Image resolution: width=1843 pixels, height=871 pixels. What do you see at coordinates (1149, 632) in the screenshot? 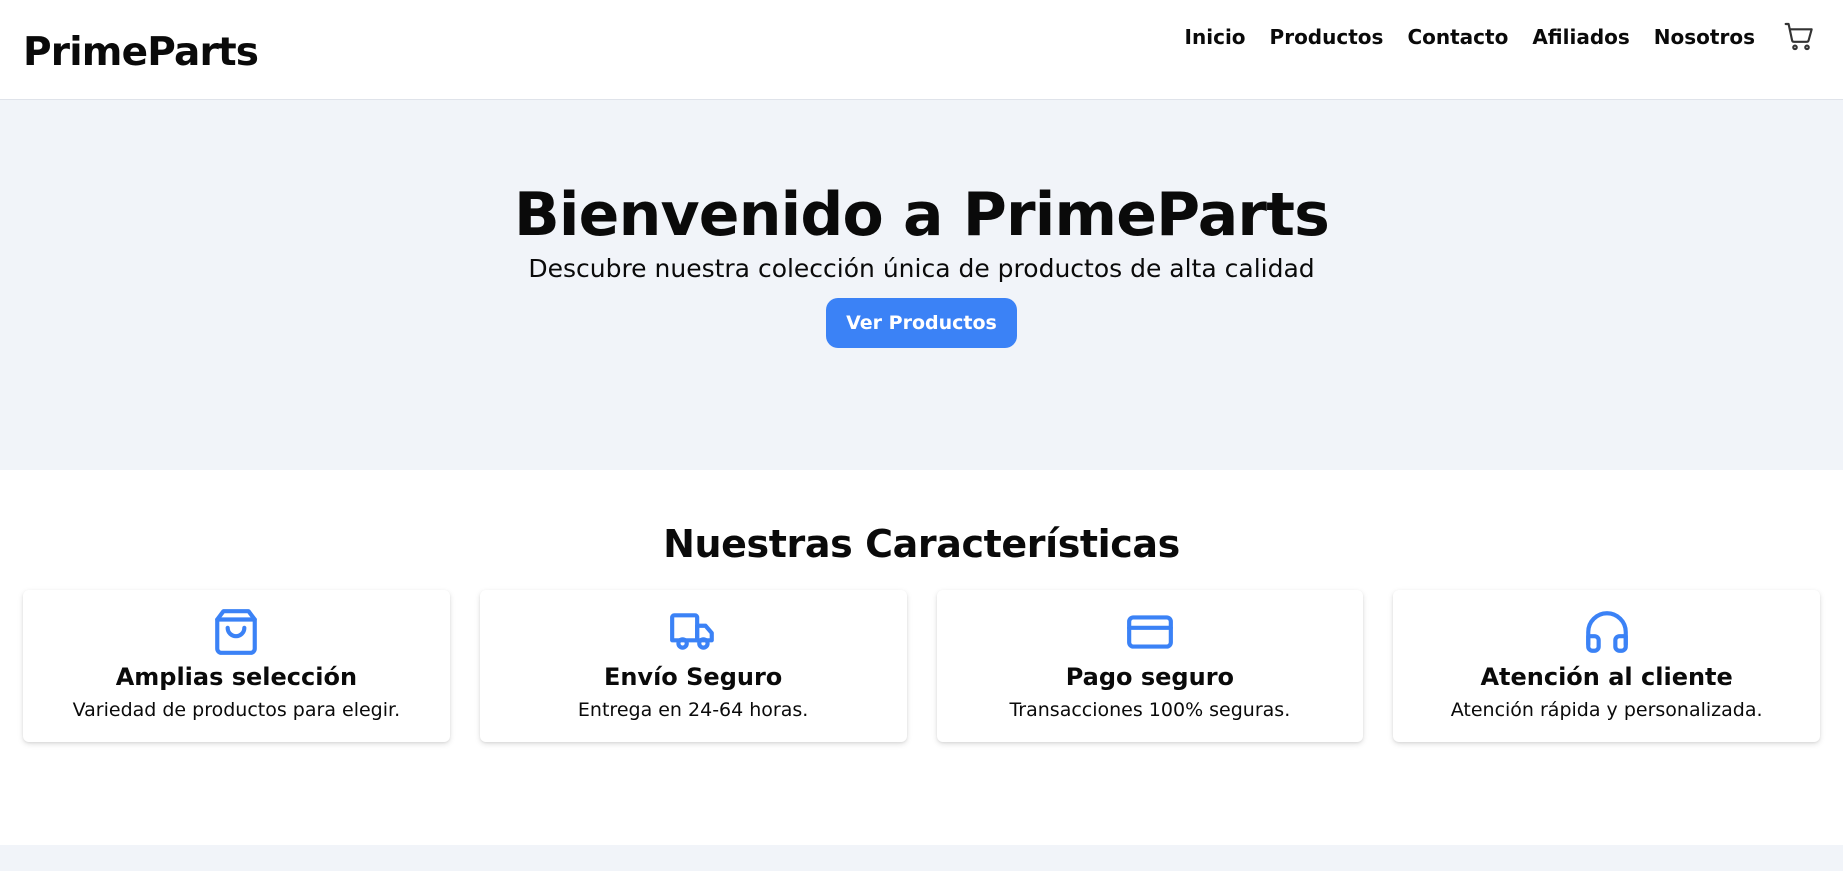
I see `credit-card-icon` at bounding box center [1149, 632].